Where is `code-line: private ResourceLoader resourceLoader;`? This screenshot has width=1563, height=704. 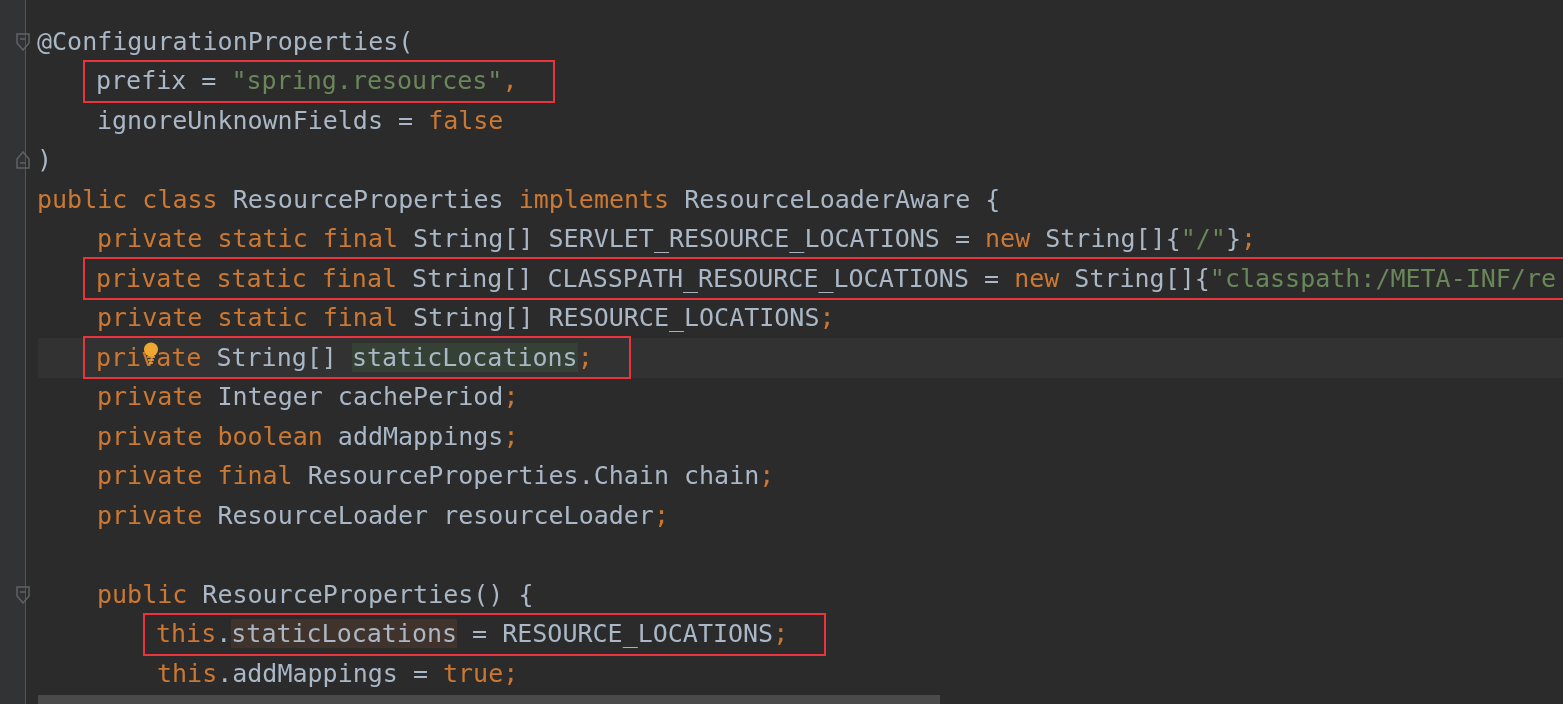
code-line: private ResourceLoader resourceLoader; is located at coordinates (383, 515).